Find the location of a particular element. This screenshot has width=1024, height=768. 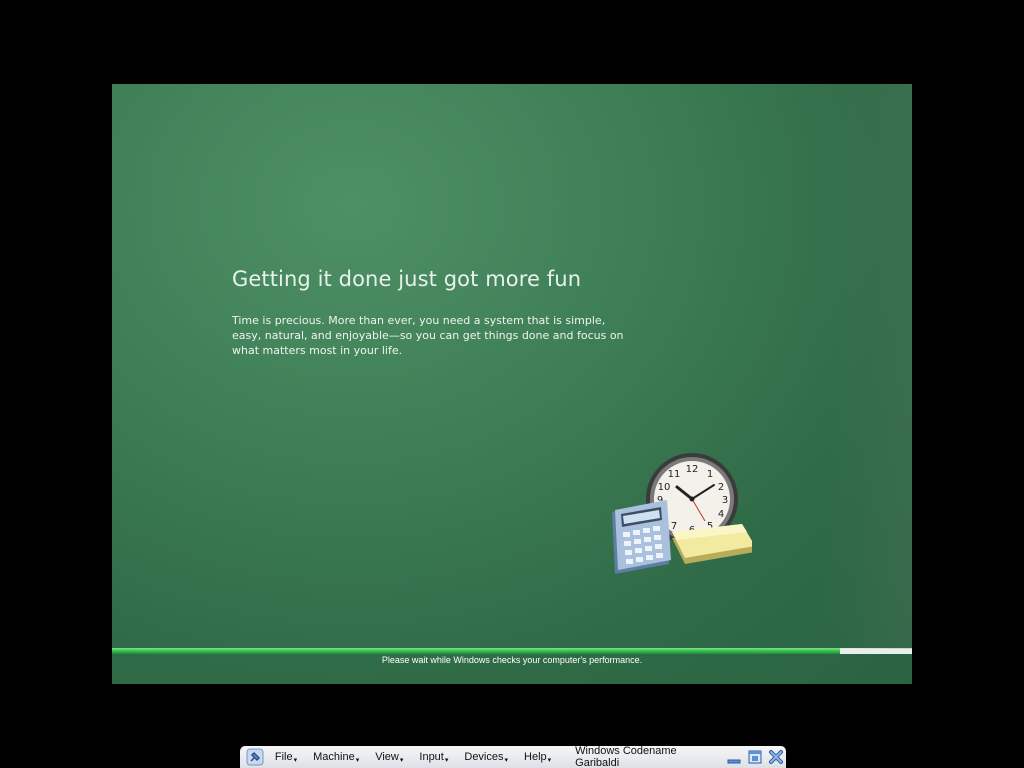

menu-input-label: Input is located at coordinates (431, 757).